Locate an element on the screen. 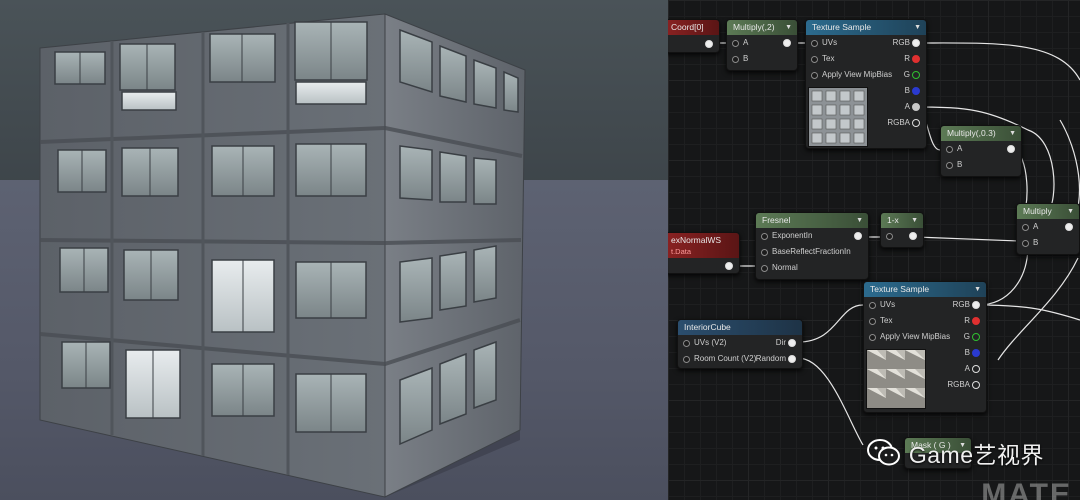 Image resolution: width=1080 pixels, height=500 pixels. multiply-03-input-b-label: B is located at coordinates (960, 164).